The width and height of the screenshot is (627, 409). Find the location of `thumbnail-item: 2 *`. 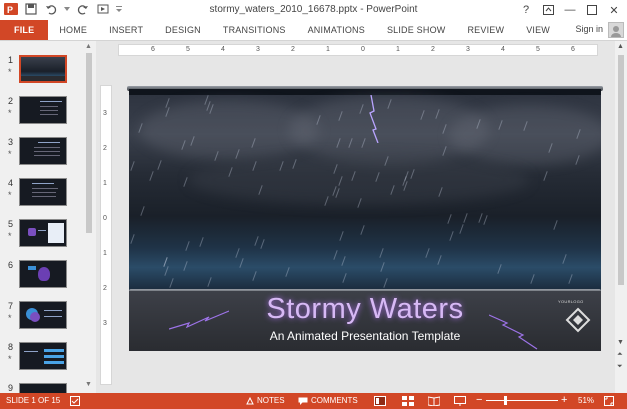

thumbnail-item: 2 * is located at coordinates (42, 114).